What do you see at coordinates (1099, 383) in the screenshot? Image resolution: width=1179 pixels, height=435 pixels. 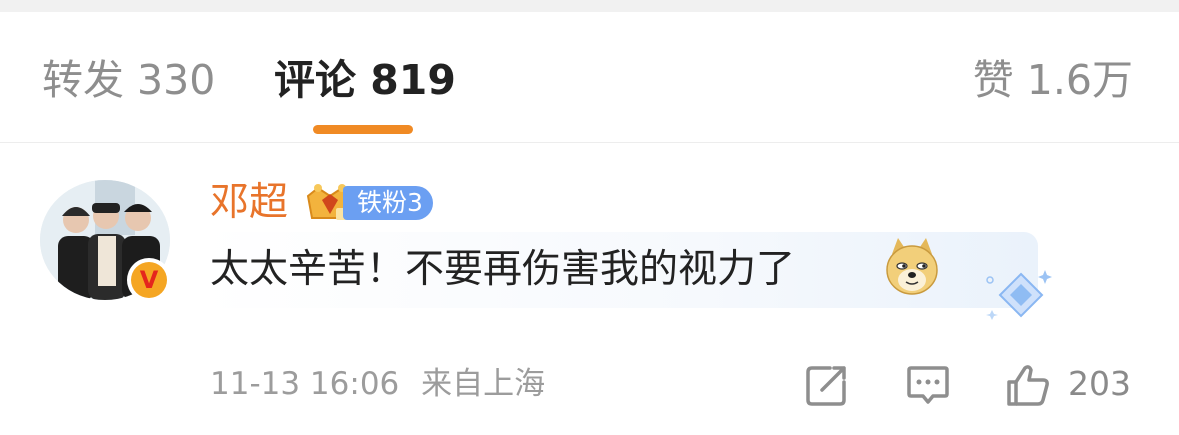 I see `like-count: 203` at bounding box center [1099, 383].